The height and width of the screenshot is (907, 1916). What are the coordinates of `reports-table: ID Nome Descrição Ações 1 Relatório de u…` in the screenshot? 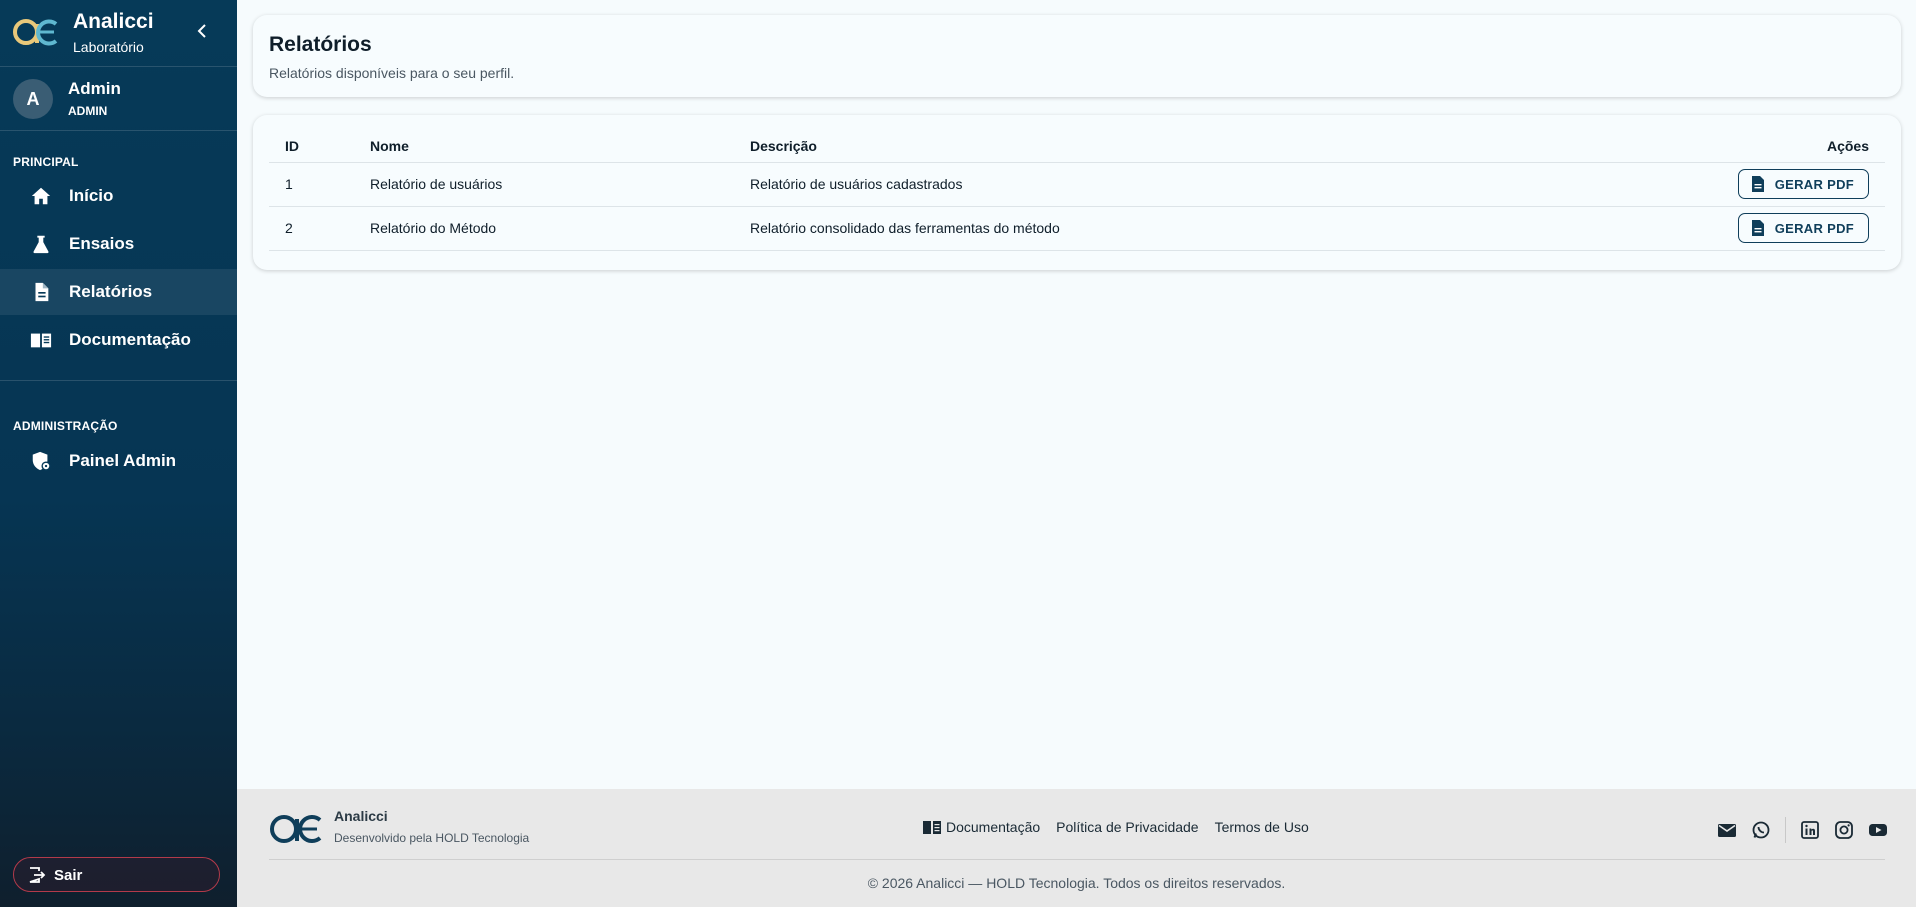 It's located at (1077, 190).